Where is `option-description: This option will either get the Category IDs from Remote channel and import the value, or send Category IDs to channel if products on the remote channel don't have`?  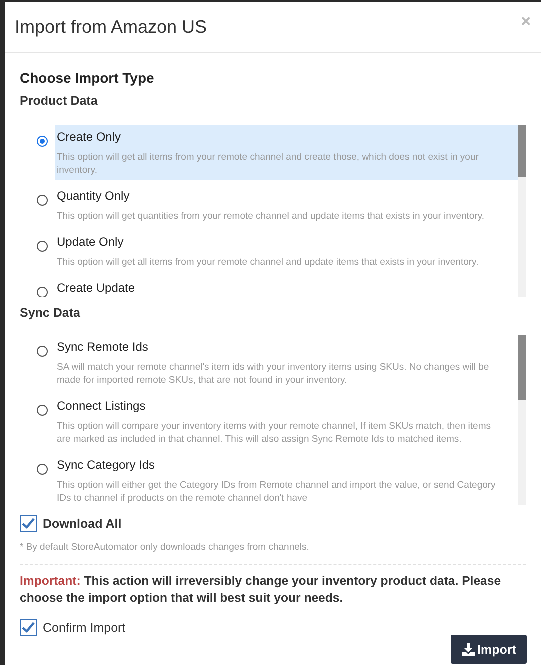
option-description: This option will either get the Category IDs from Remote channel and import the value, or send Category IDs to channel if products on the remote channel don't have is located at coordinates (277, 492).